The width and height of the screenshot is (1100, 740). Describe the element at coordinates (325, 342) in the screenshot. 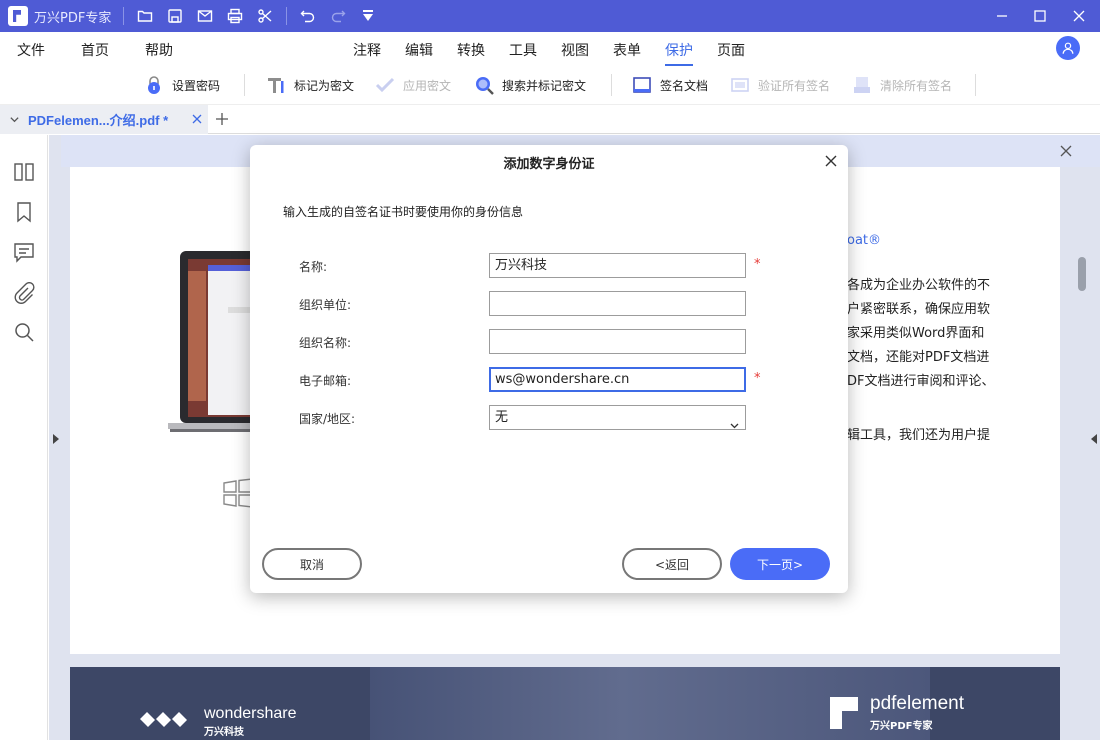

I see `org-name-label: 组织名称:` at that location.